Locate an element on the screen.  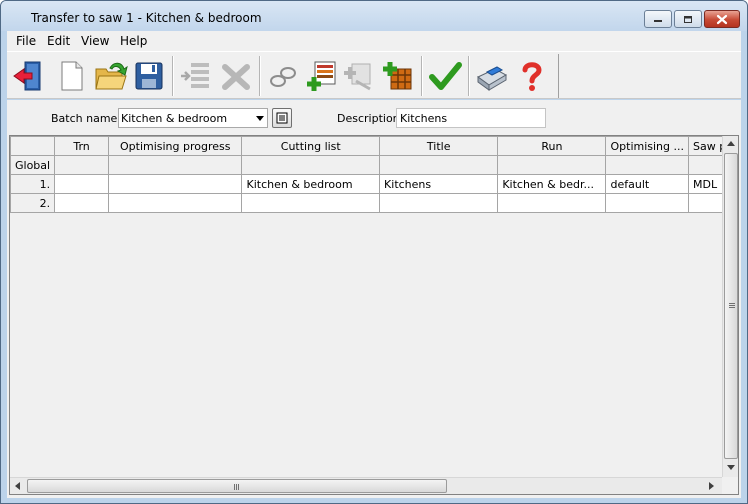
list-icon is located at coordinates (282, 118).